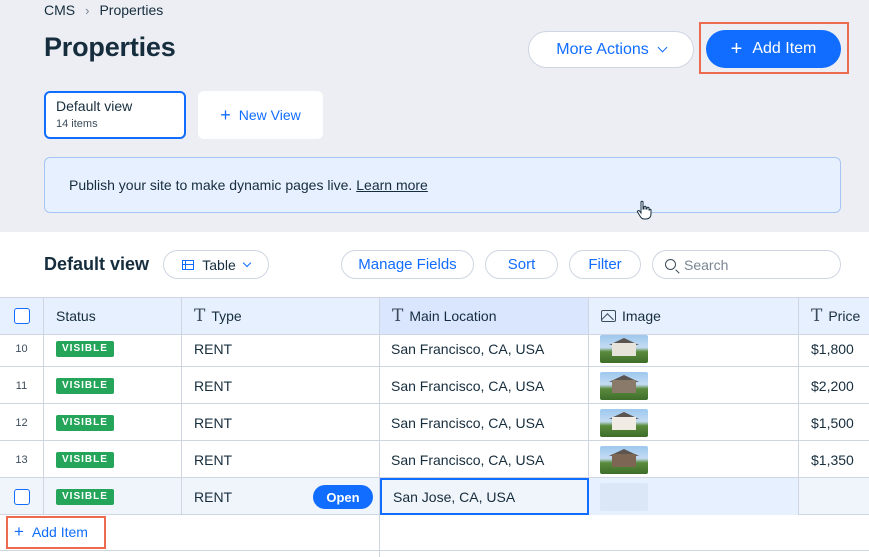 The width and height of the screenshot is (869, 557). I want to click on breadcrumb: CMS › Properties, so click(103, 10).